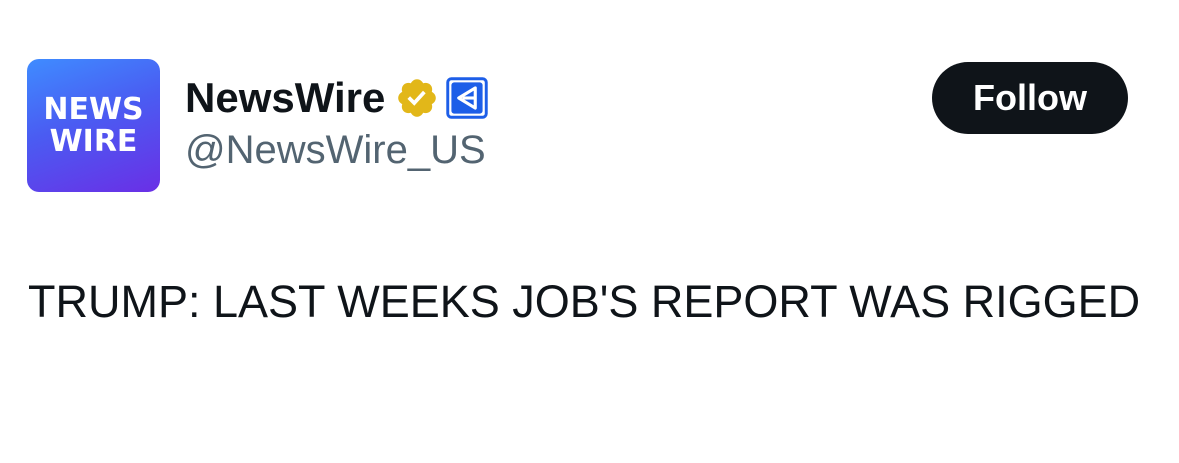  I want to click on avatar: NEWS WIRE, so click(93, 125).